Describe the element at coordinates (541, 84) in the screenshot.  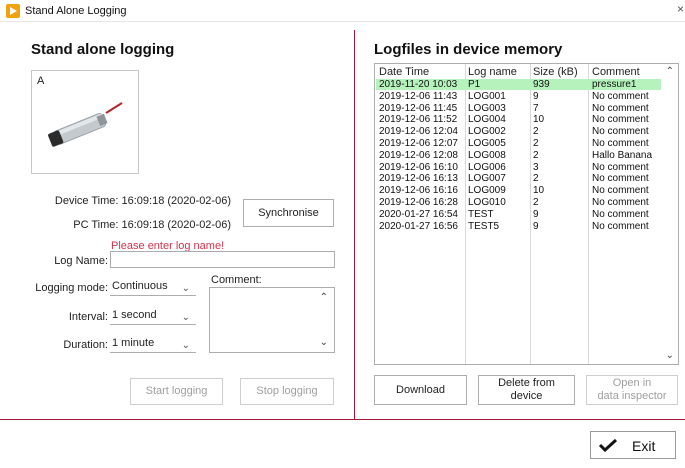
I see `cell-size: 939` at that location.